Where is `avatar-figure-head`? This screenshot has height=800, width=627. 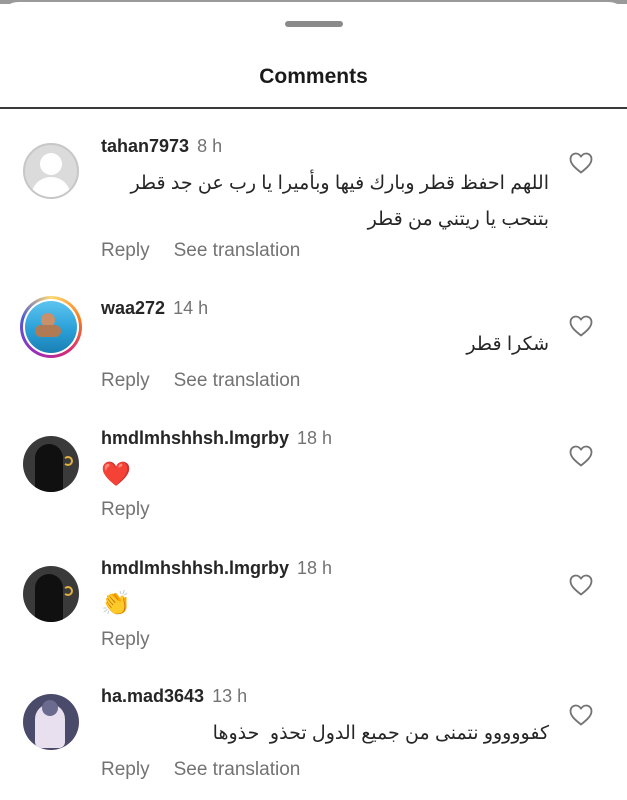
avatar-figure-head is located at coordinates (50, 708).